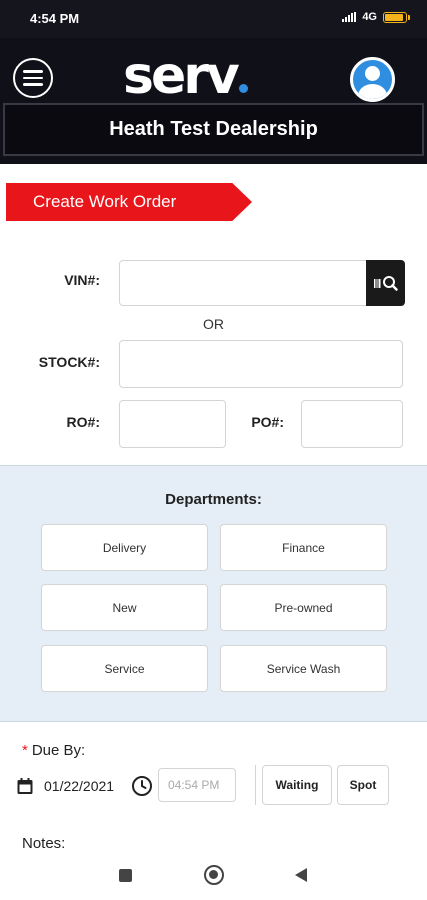 This screenshot has height=900, width=427. Describe the element at coordinates (105, 201) in the screenshot. I see `section-title: Create Work Order` at that location.